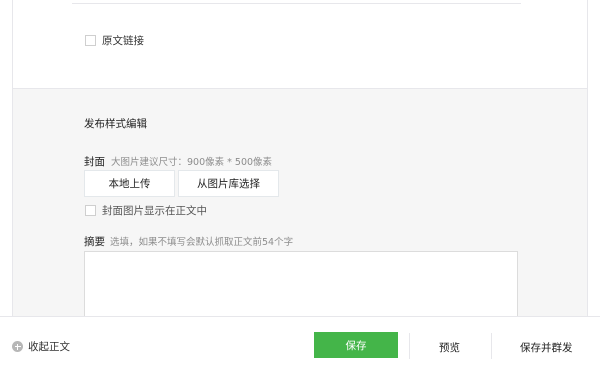 The width and height of the screenshot is (600, 366). What do you see at coordinates (301, 284) in the screenshot?
I see `summary-textarea` at bounding box center [301, 284].